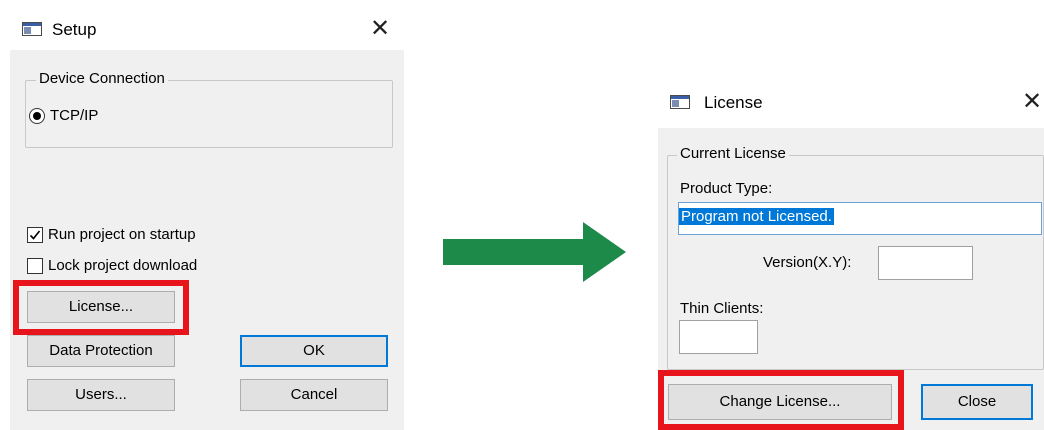 The width and height of the screenshot is (1044, 430). Describe the element at coordinates (102, 79) in the screenshot. I see `device-connection-legend: Device Connection` at that location.